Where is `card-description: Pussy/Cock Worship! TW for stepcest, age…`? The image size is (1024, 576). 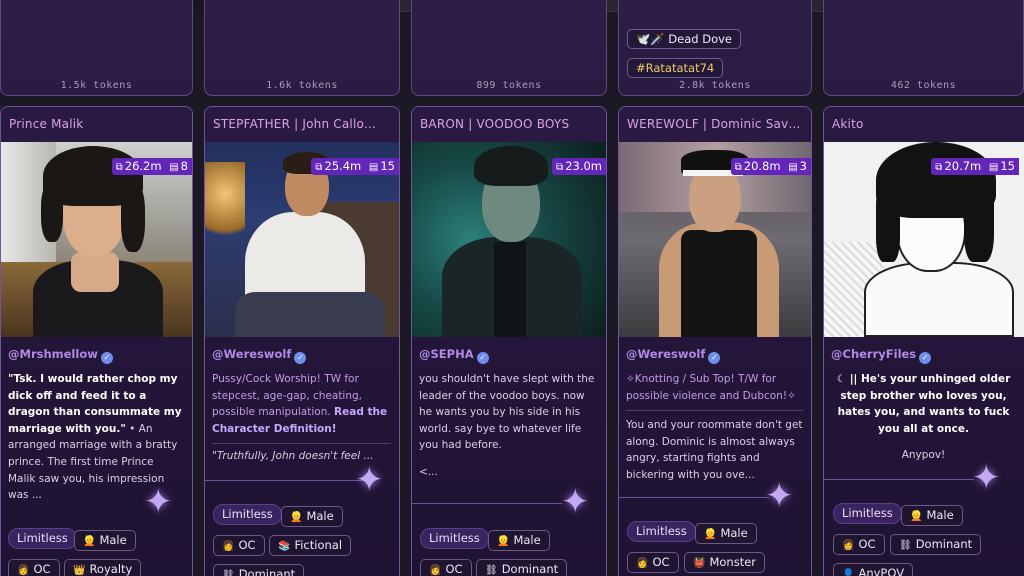
card-description: Pussy/Cock Worship! TW for stepcest, age… is located at coordinates (301, 404).